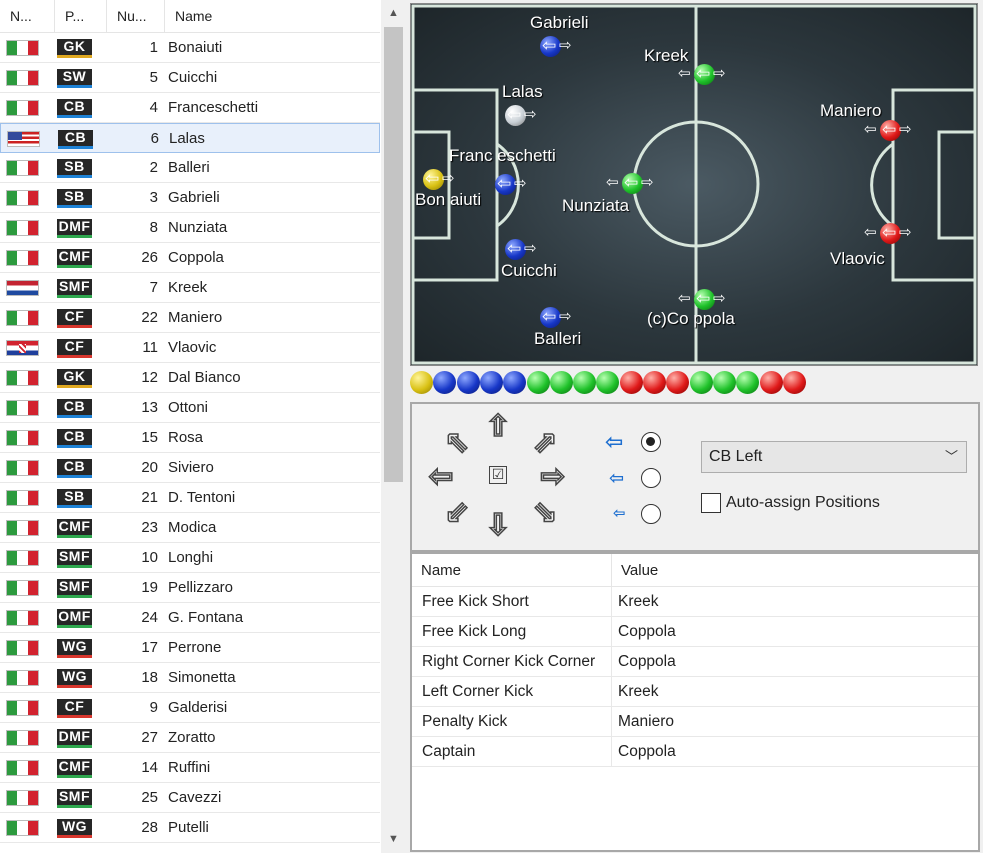 Image resolution: width=983 pixels, height=853 pixels. What do you see at coordinates (190, 678) in the screenshot?
I see `table-row: WG 18 Simonetta` at bounding box center [190, 678].